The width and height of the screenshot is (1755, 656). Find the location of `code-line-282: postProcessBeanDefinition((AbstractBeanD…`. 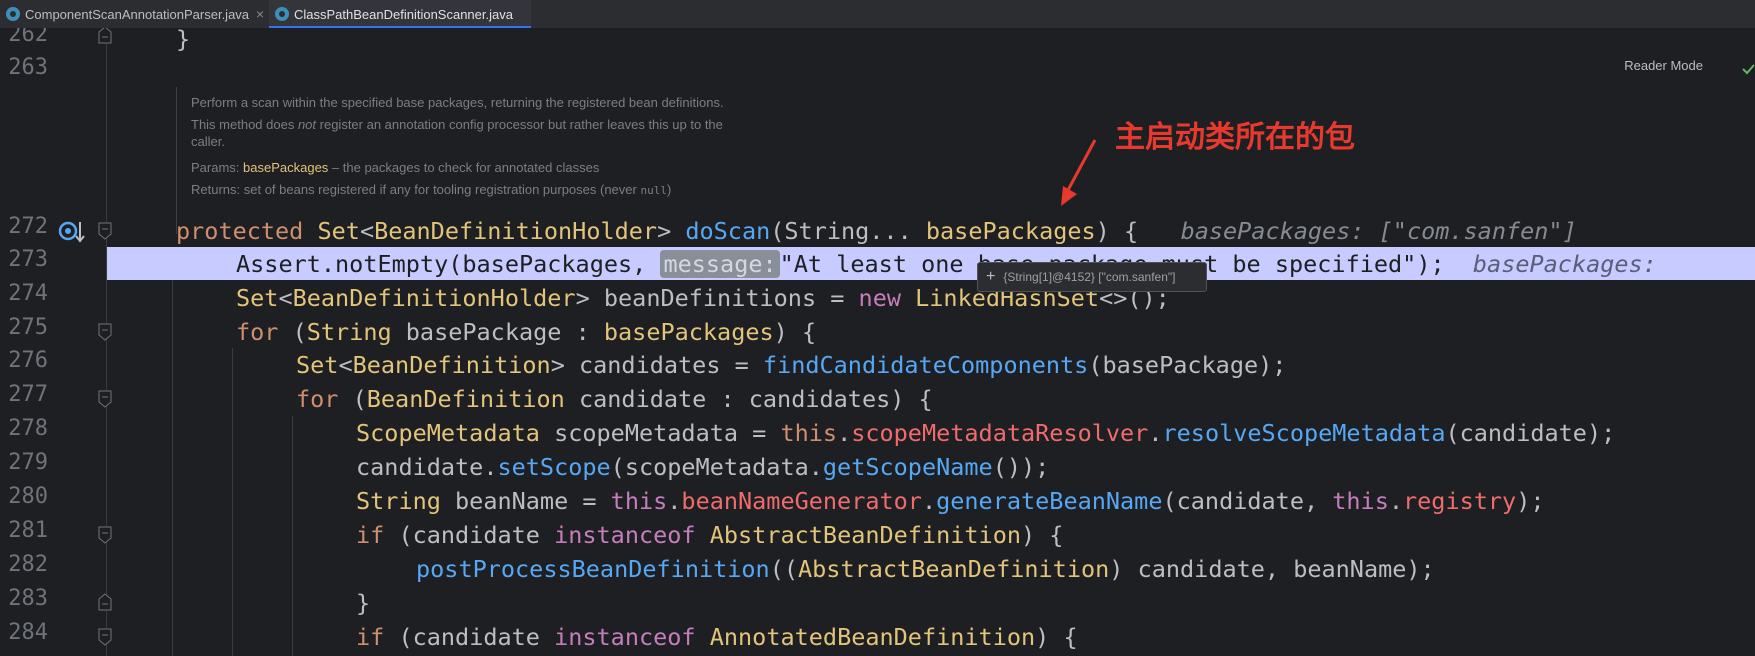

code-line-282: postProcessBeanDefinition((AbstractBeanD… is located at coordinates (925, 569).